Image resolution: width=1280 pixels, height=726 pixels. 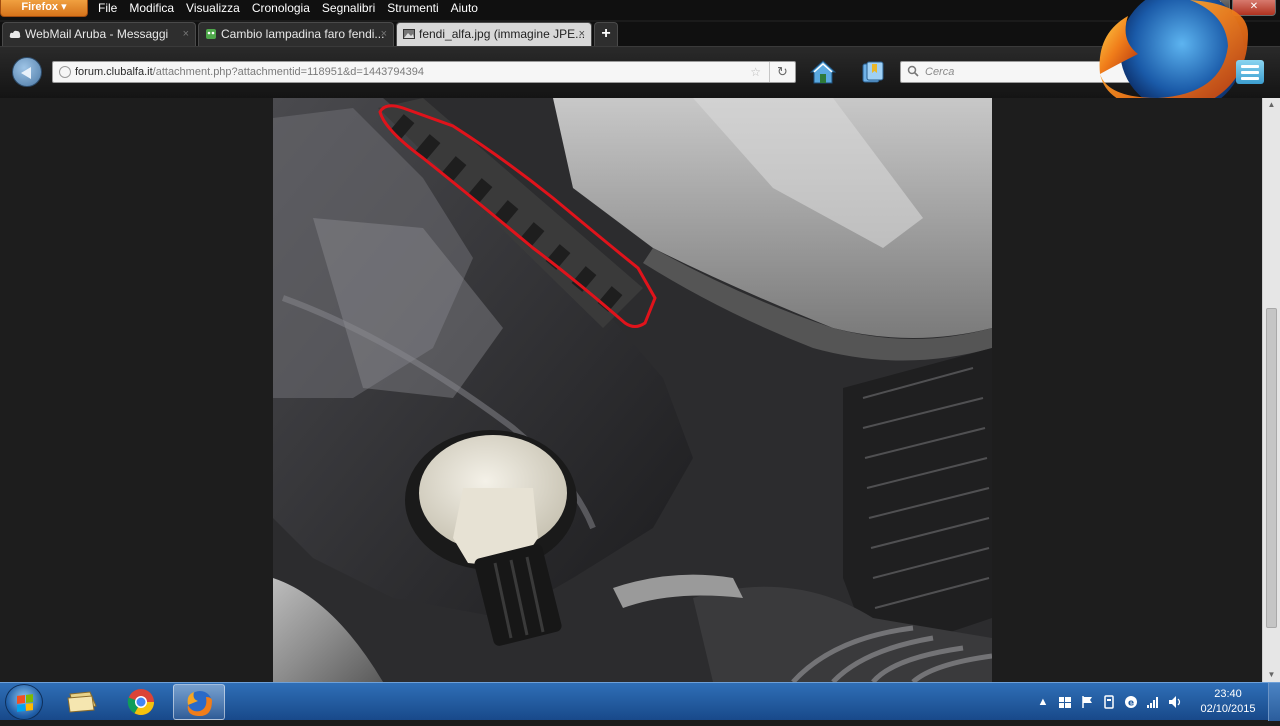 I want to click on firefox-icon, so click(x=199, y=704).